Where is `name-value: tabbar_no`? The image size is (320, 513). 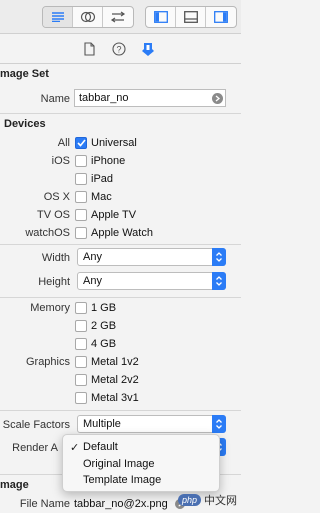
name-value: tabbar_no is located at coordinates (104, 98).